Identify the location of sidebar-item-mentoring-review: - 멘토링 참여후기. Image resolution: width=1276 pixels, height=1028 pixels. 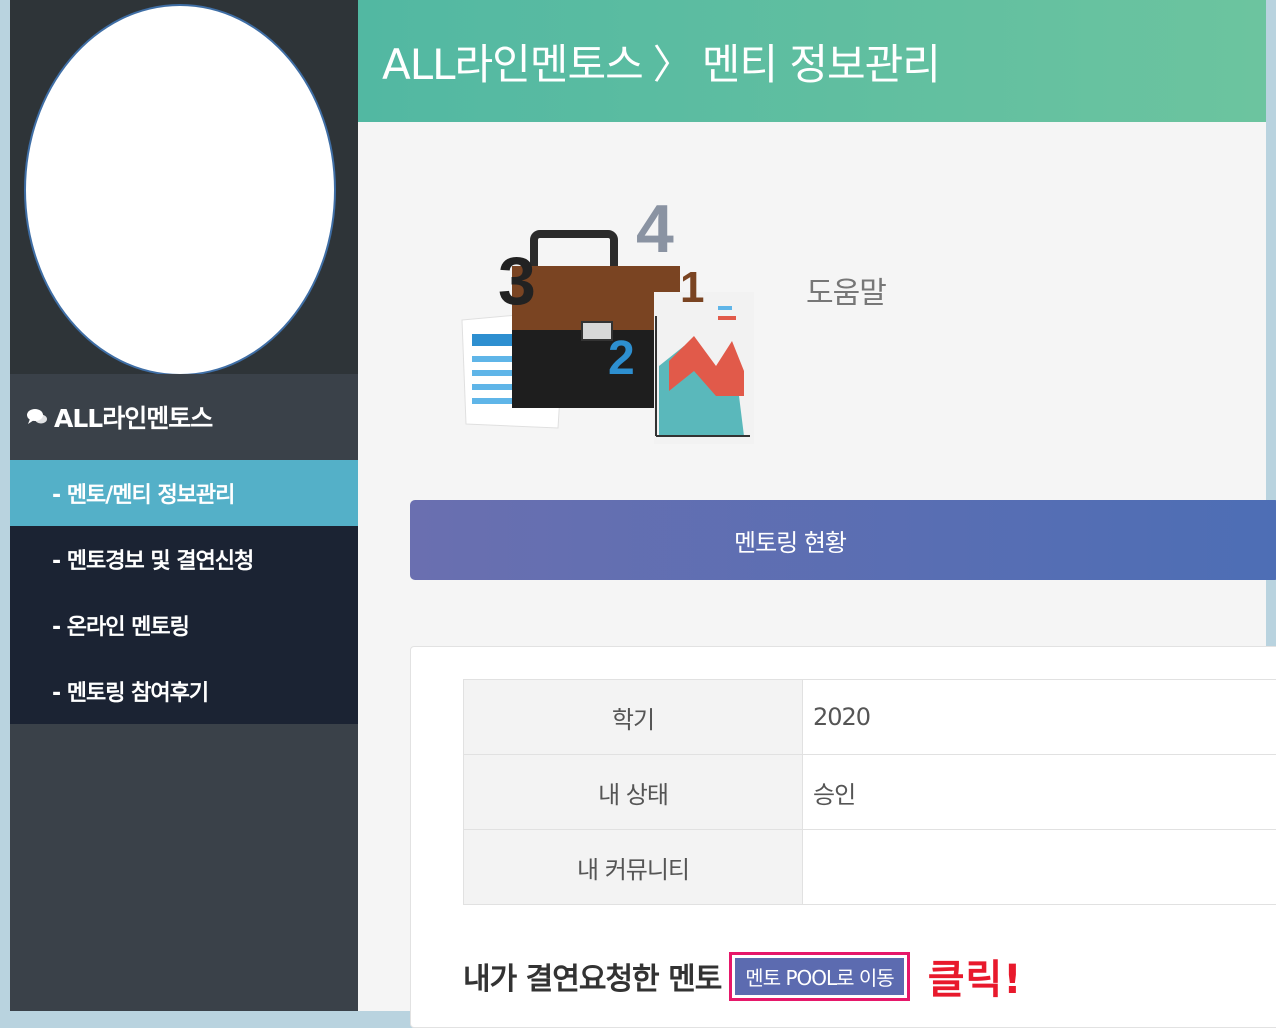
(184, 691).